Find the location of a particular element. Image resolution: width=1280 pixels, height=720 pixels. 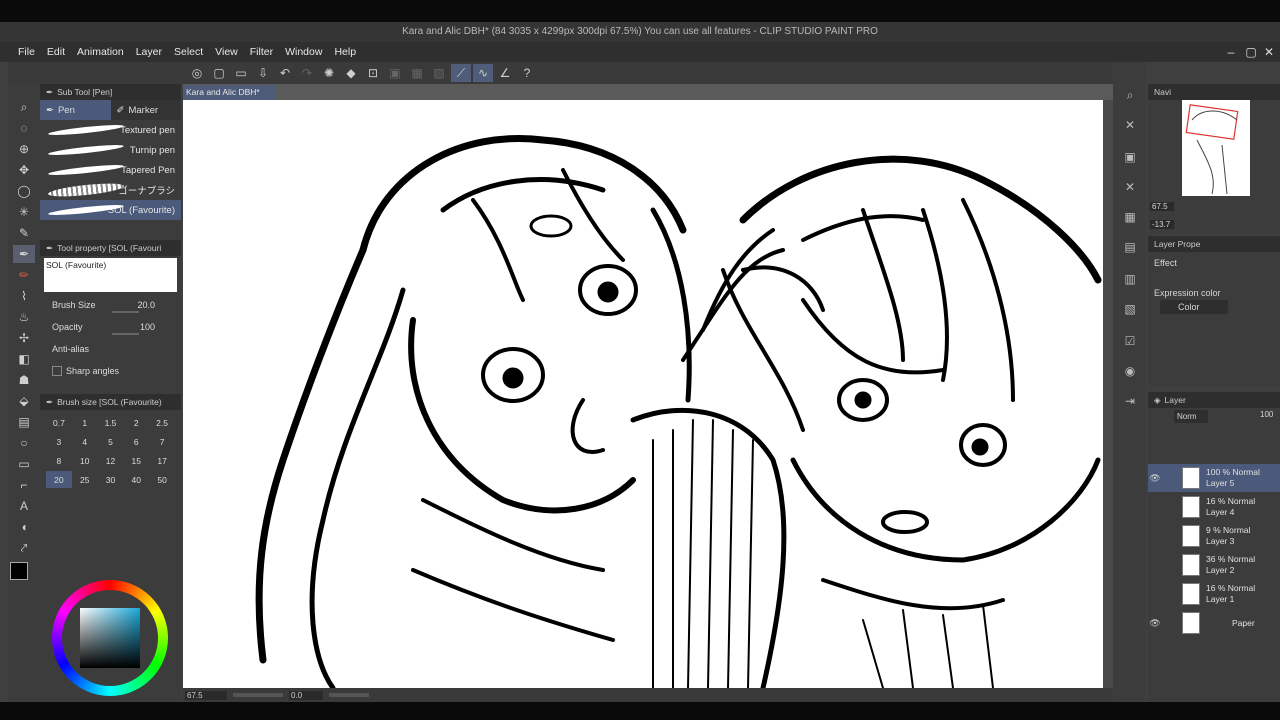

open-folder-icon: ▭ is located at coordinates (241, 73).